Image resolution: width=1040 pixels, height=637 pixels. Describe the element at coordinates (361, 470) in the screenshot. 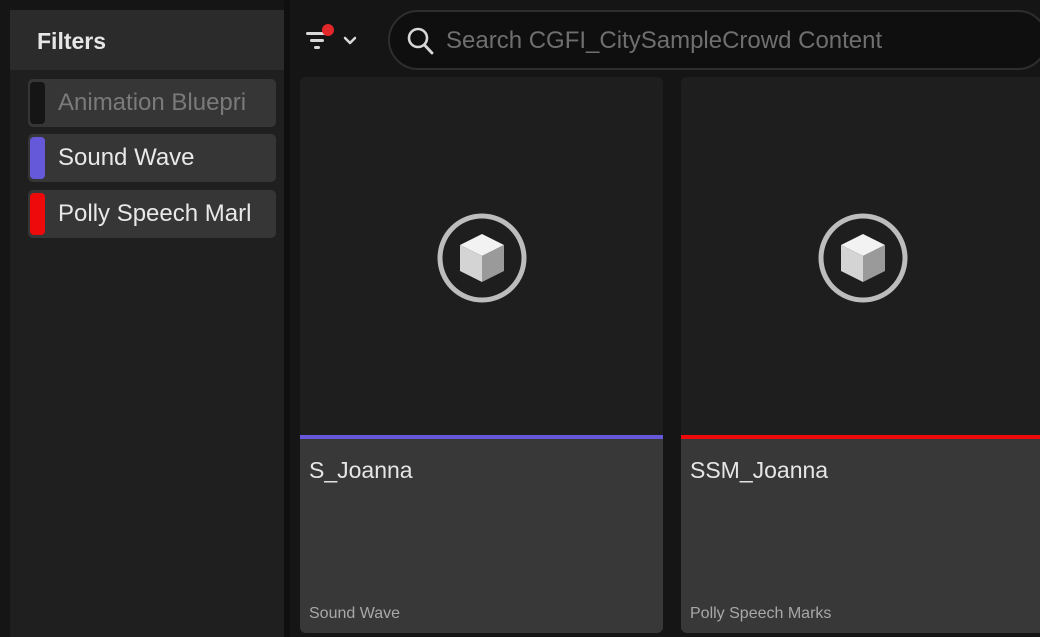

I see `asset-name: S_Joanna` at that location.